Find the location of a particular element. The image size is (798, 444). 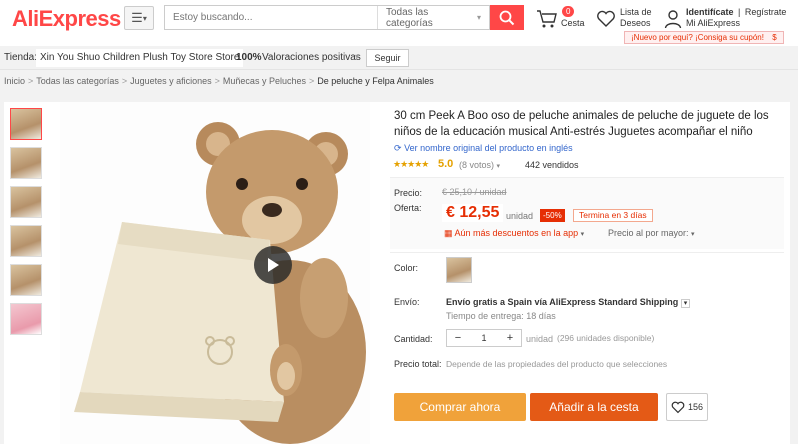

category-menu-button: ☰ ▾ is located at coordinates (139, 18).